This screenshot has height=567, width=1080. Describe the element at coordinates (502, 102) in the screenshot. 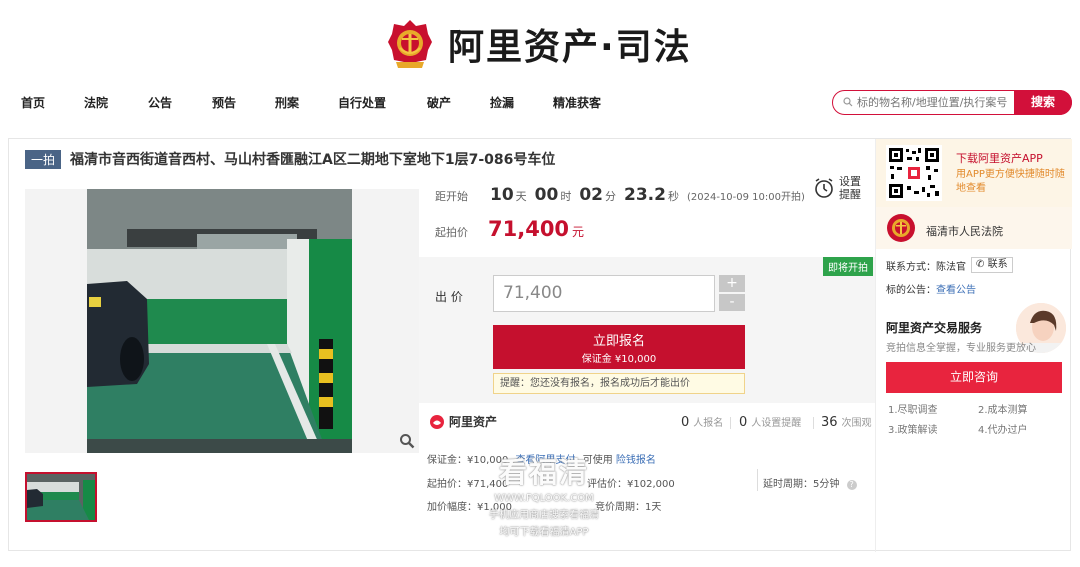

I see `nav-item-bargain: 捡漏` at that location.